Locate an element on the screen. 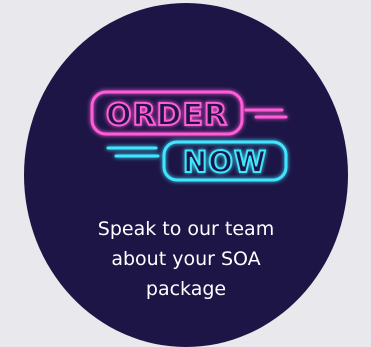 The width and height of the screenshot is (371, 347). caption-line: package is located at coordinates (186, 289).